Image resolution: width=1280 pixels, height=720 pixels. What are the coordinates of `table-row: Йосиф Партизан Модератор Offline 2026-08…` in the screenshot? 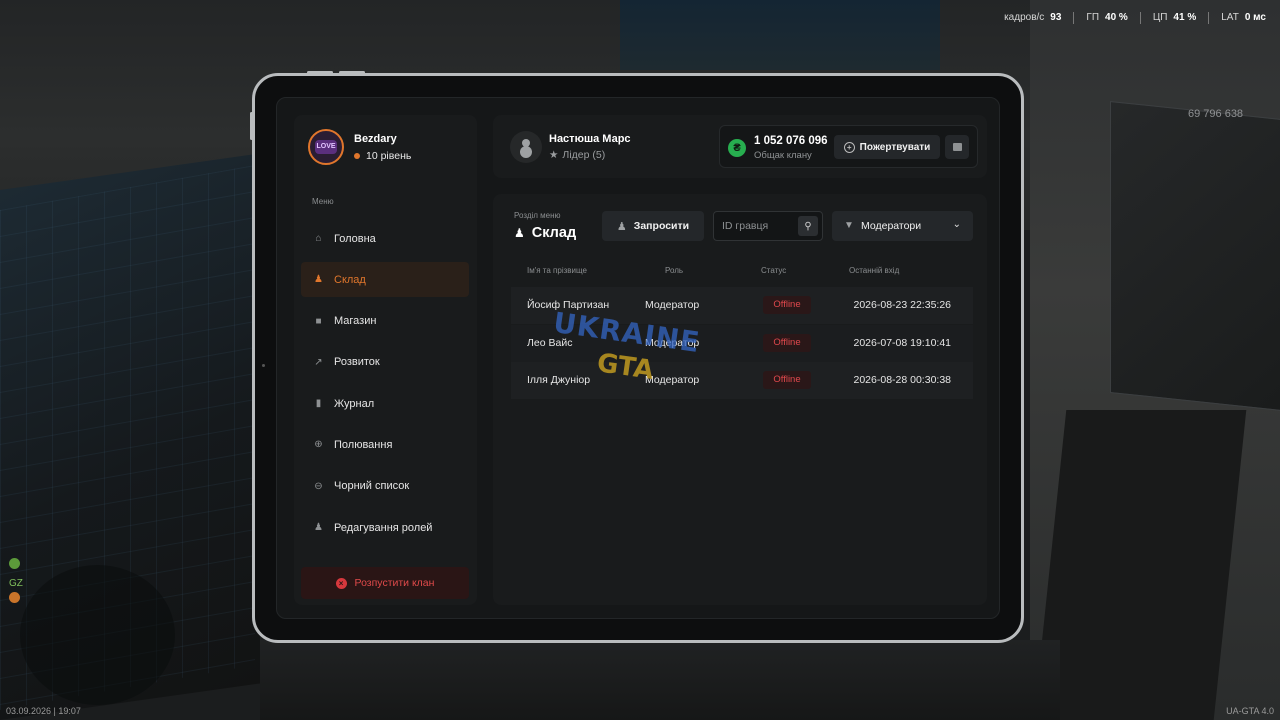 It's located at (742, 305).